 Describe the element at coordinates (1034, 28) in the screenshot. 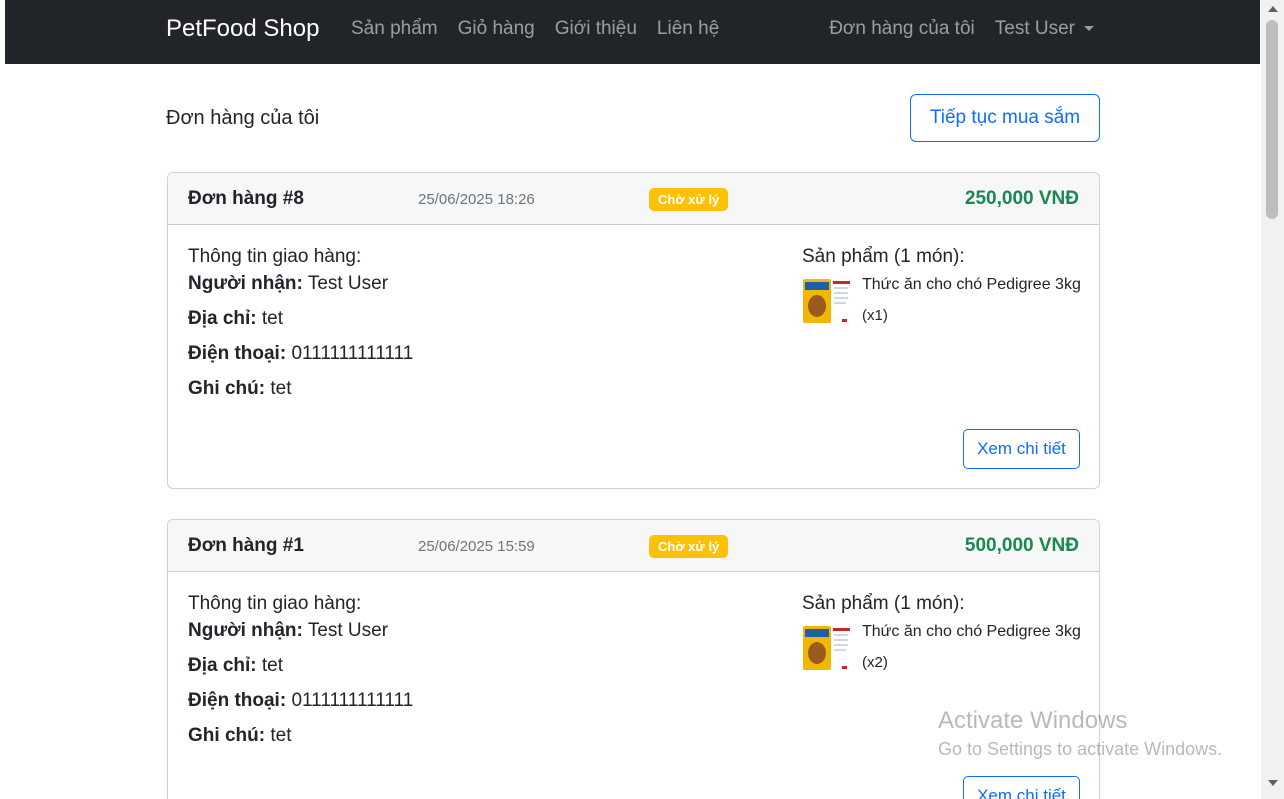

I see `user-name: Test User` at that location.